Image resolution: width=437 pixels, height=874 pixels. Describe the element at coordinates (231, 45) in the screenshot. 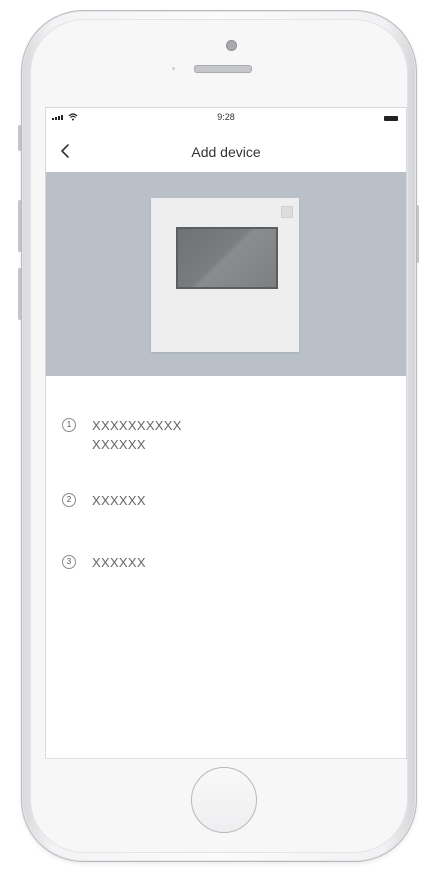

I see `front-camera-icon` at that location.